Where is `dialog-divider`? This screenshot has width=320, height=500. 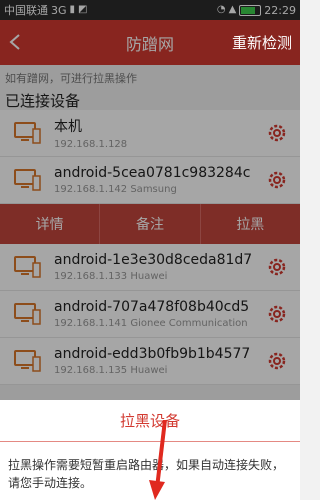 dialog-divider is located at coordinates (150, 441).